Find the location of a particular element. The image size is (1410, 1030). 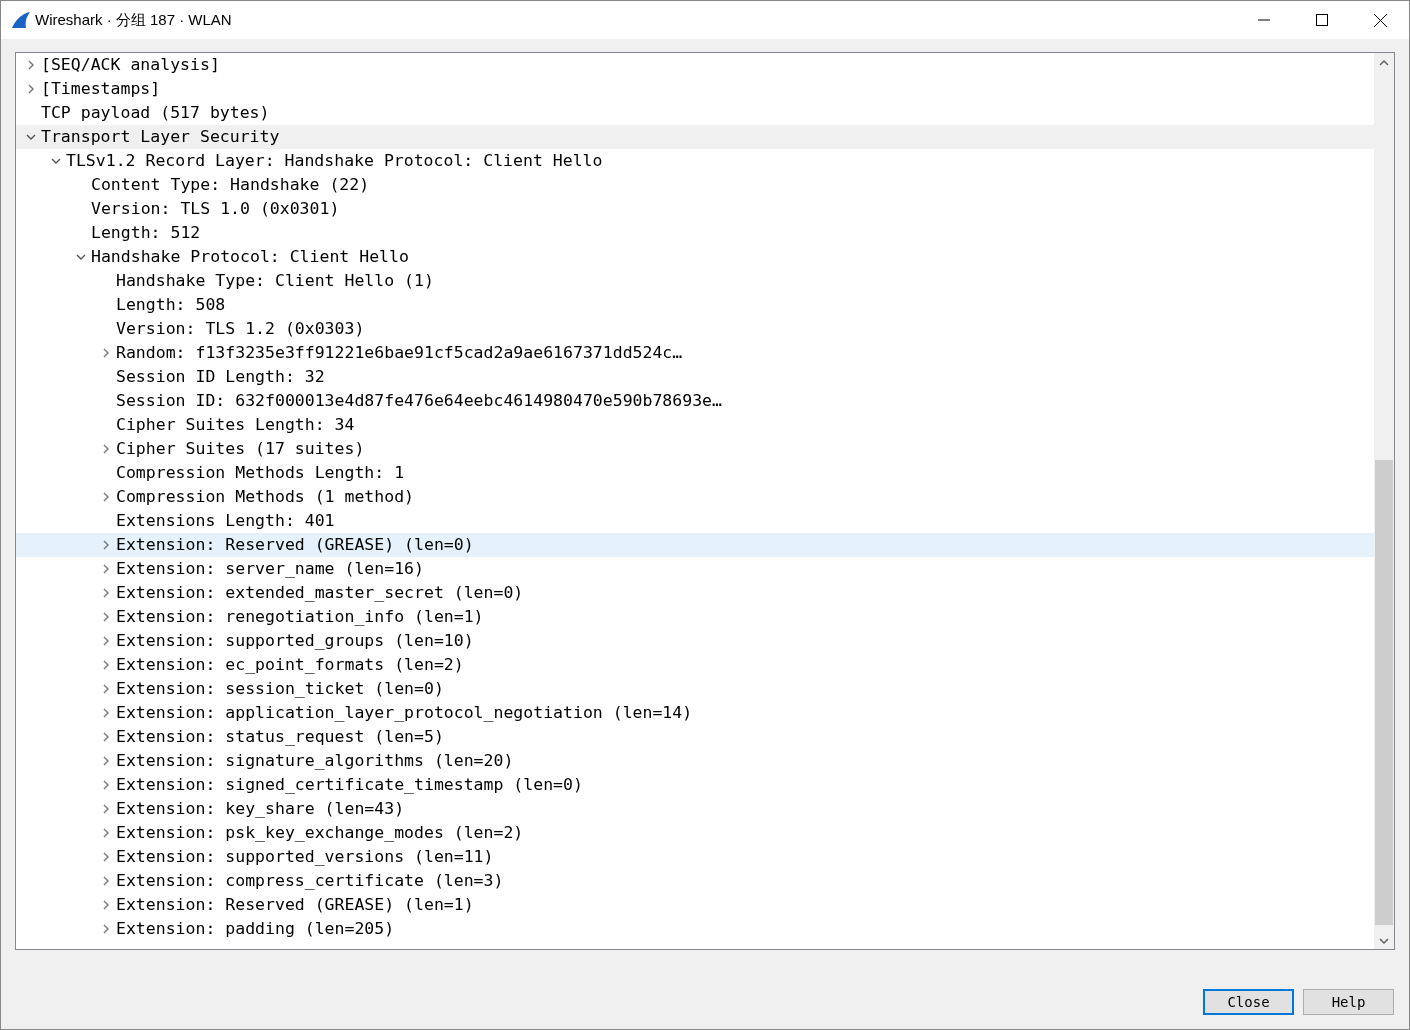

tree-row: Extension: Reserved (GREASE) (len=1) is located at coordinates (695, 905).